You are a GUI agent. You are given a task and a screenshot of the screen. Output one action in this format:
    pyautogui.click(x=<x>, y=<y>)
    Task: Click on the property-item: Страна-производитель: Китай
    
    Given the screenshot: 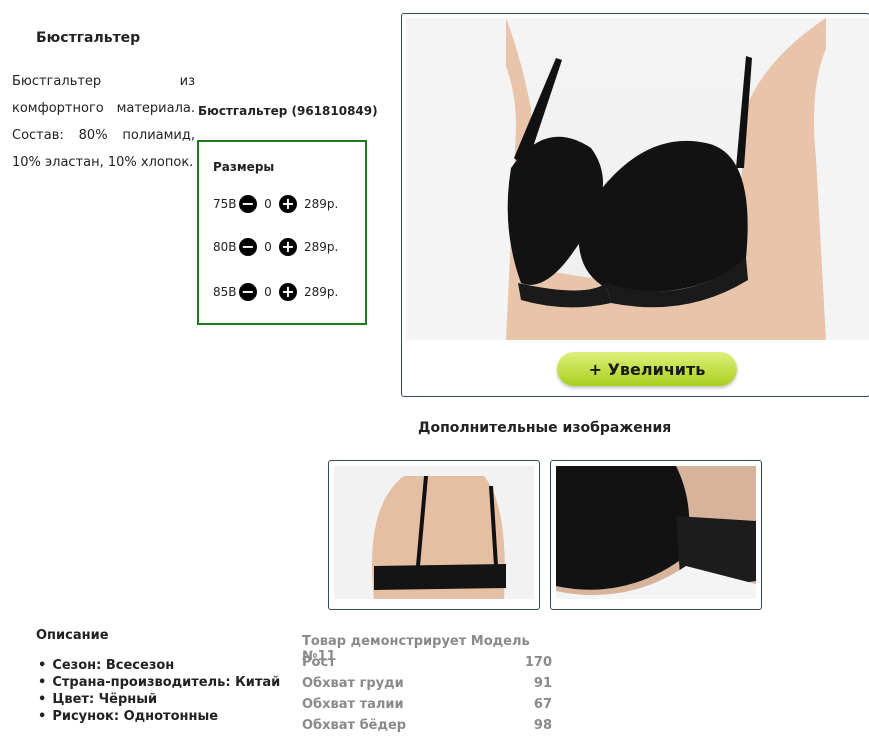 What is the action you would take?
    pyautogui.click(x=159, y=682)
    